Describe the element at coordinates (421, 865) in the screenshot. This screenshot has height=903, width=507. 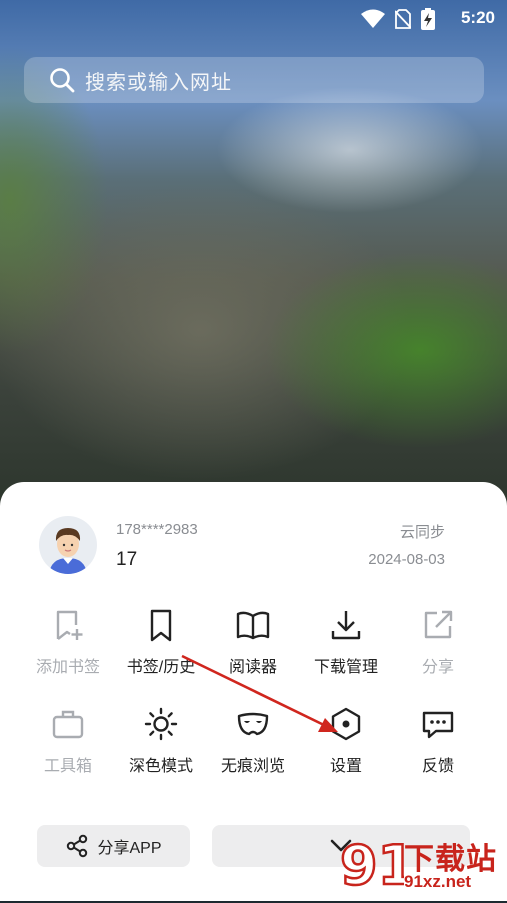
I see `site-watermark: 91 下载站 91xz.net` at that location.